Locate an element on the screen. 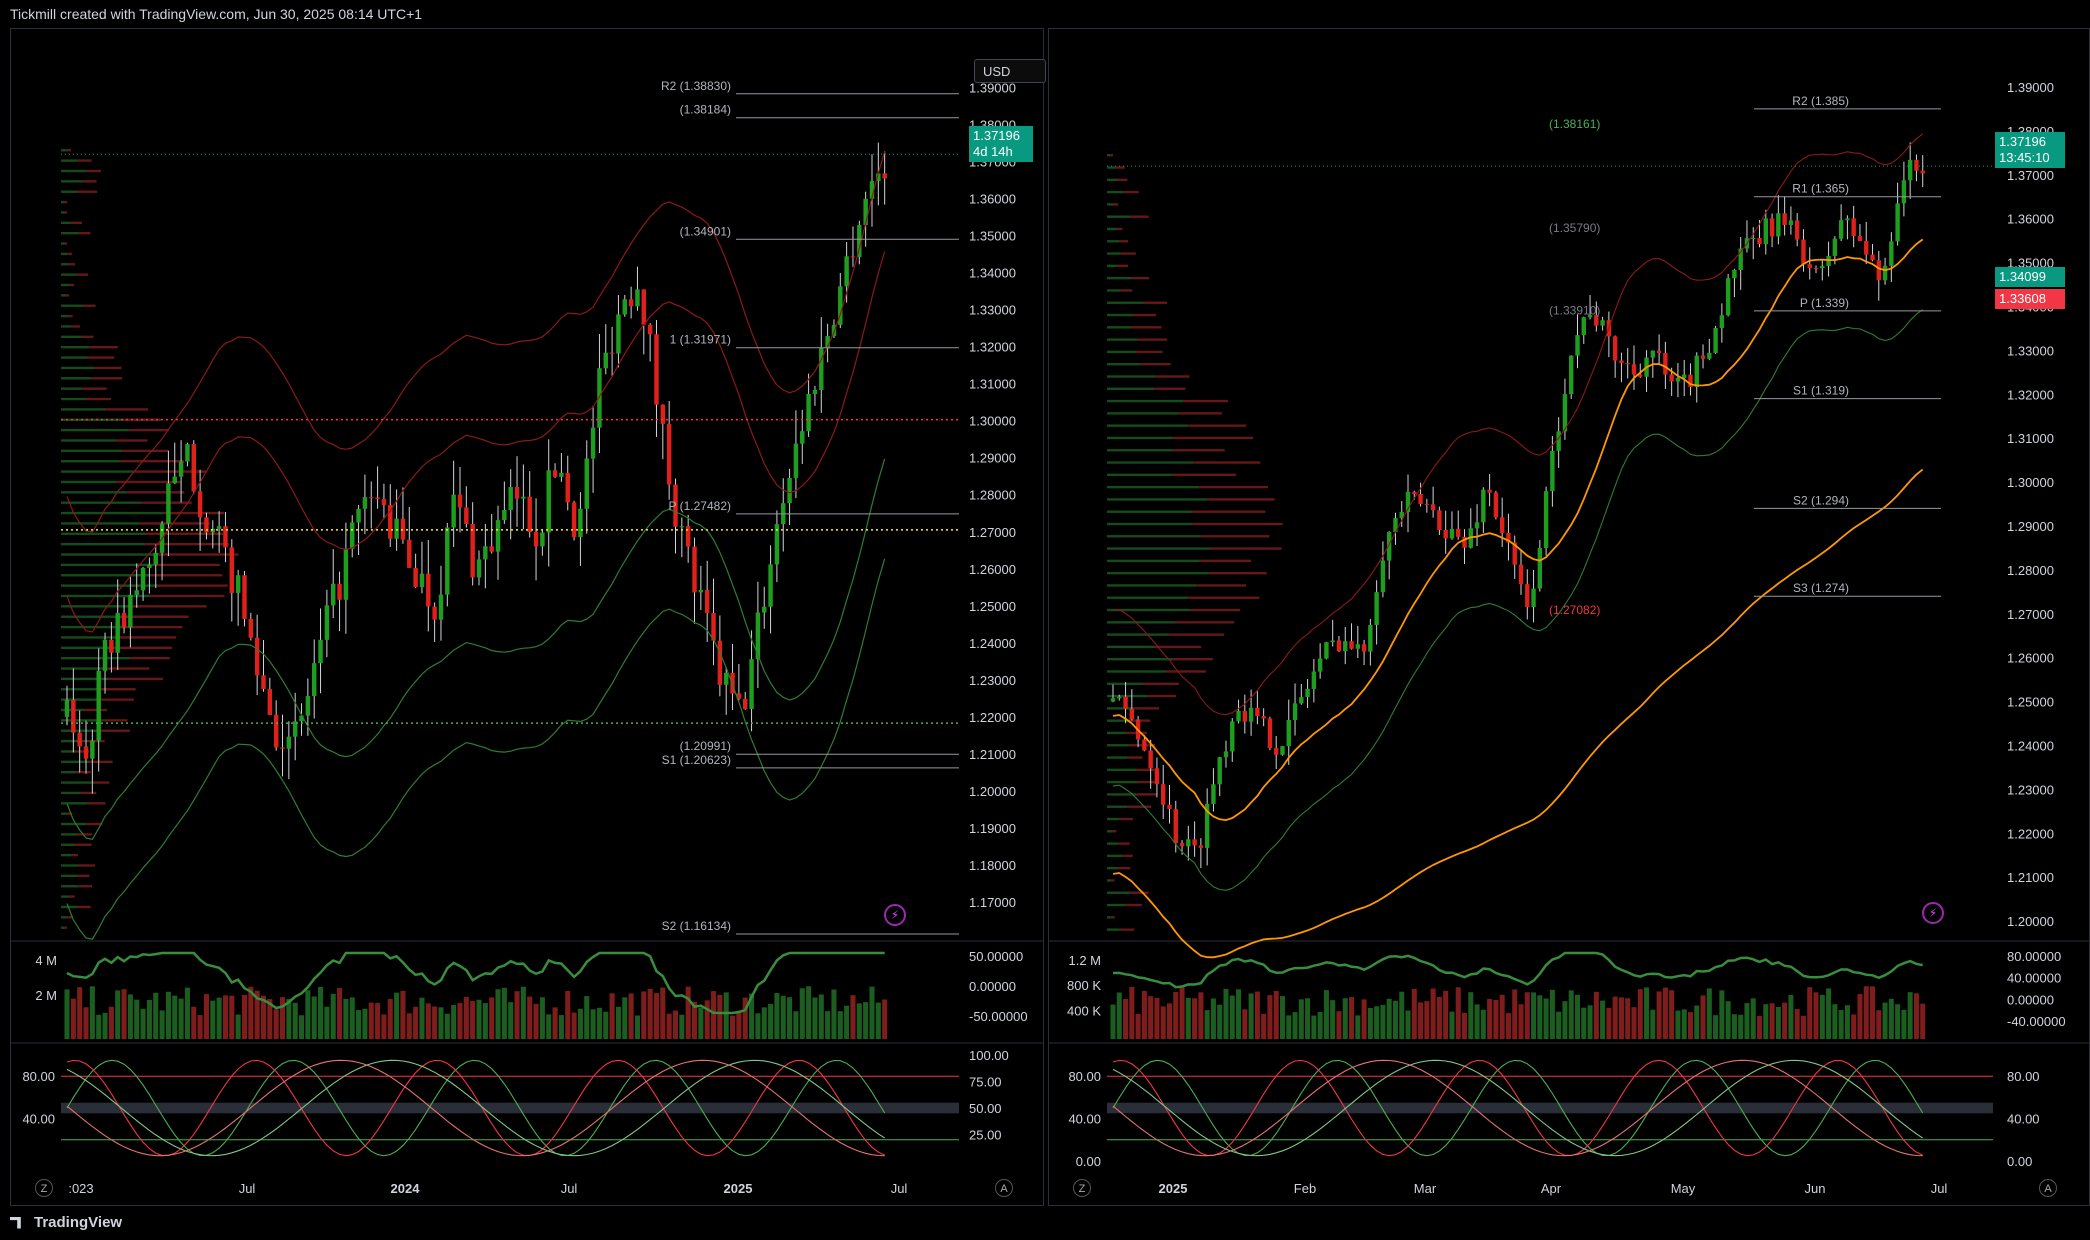  right-auto-button: A is located at coordinates (2048, 1188).